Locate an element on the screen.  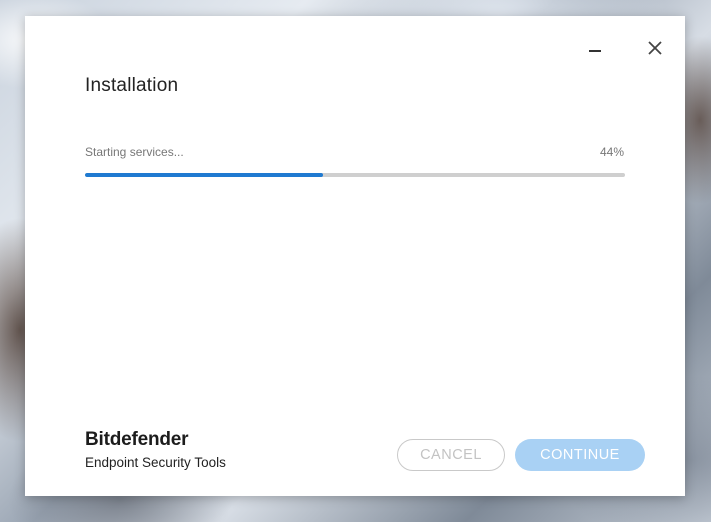
cancel-button: CANCEL is located at coordinates (451, 455).